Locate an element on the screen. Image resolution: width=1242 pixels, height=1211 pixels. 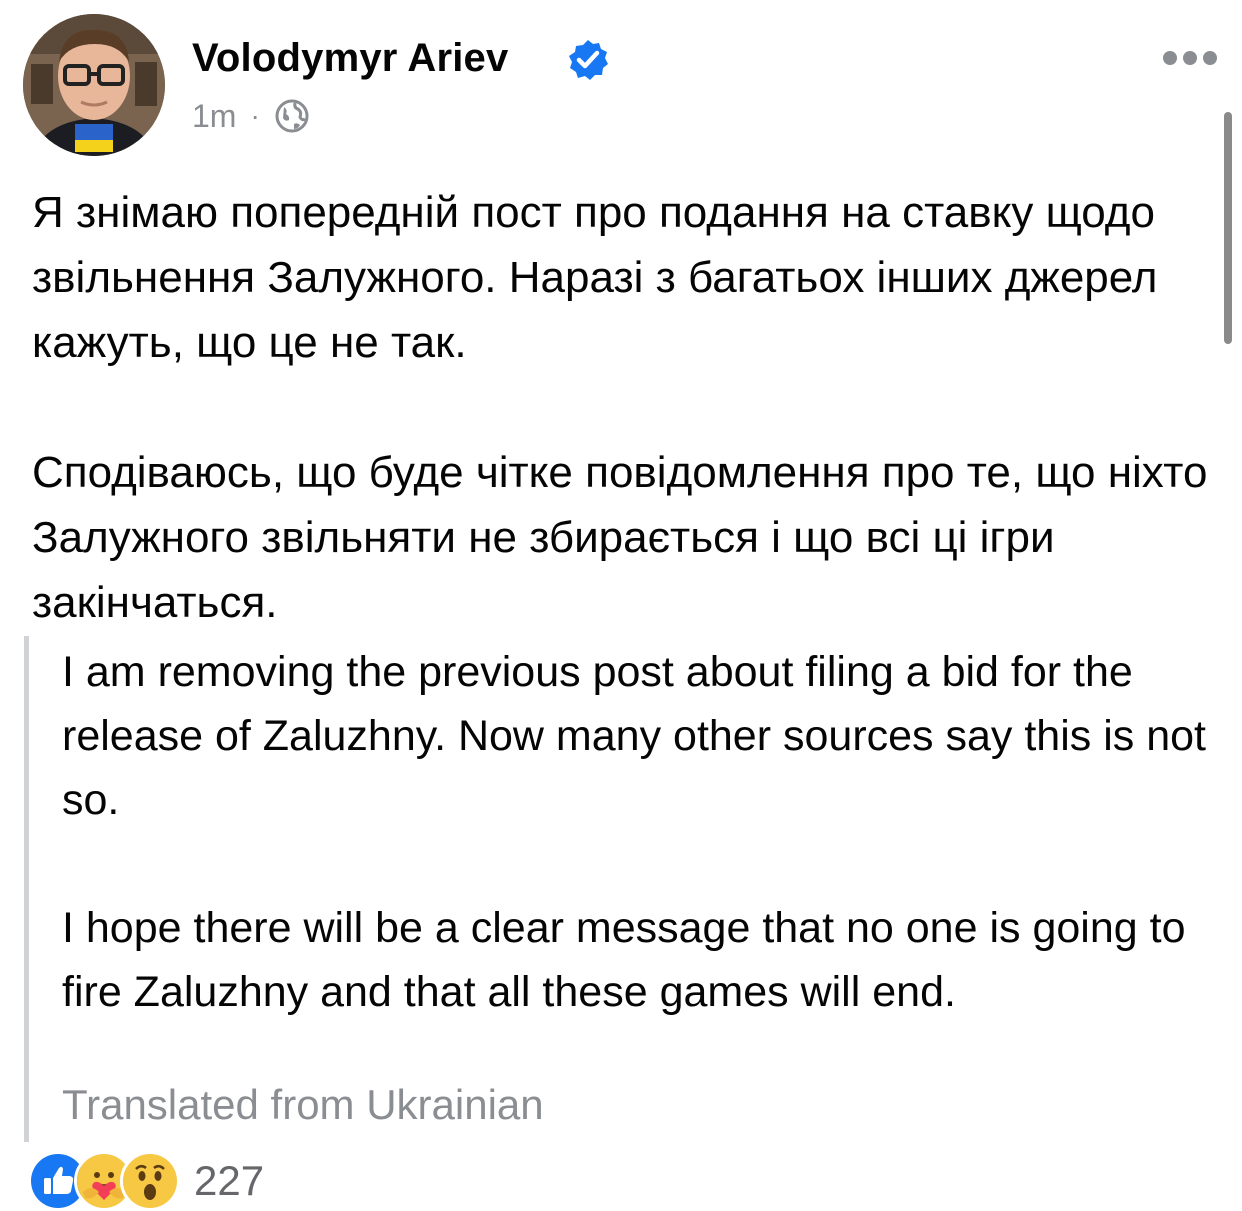
translated-from-link: Translated from Ukrainian is located at coordinates (303, 1105).